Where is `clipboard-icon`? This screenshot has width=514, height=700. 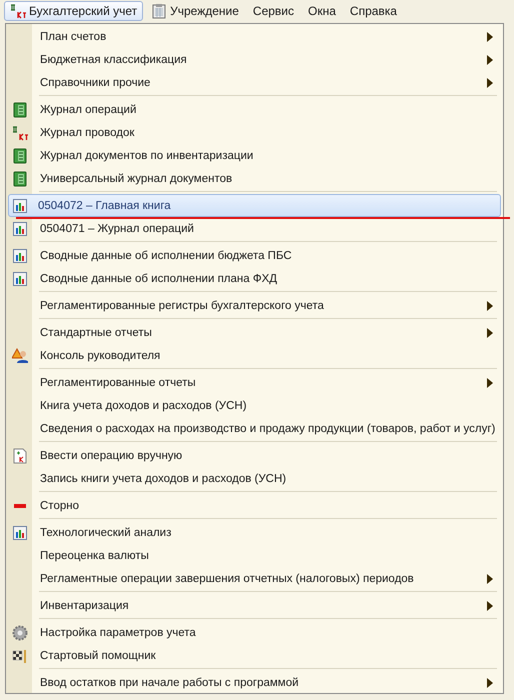 clipboard-icon is located at coordinates (159, 11).